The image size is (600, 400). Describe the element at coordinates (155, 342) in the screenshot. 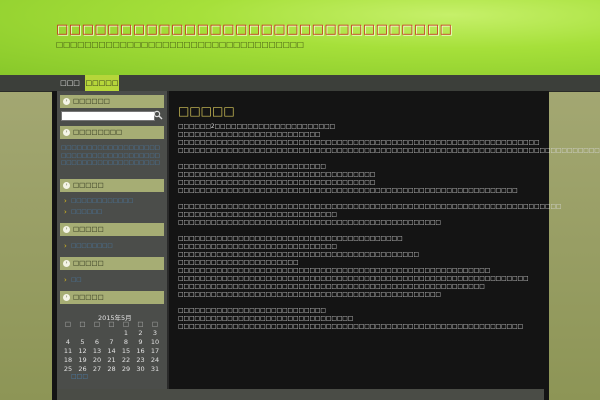

I see `calendar-day: 10` at that location.